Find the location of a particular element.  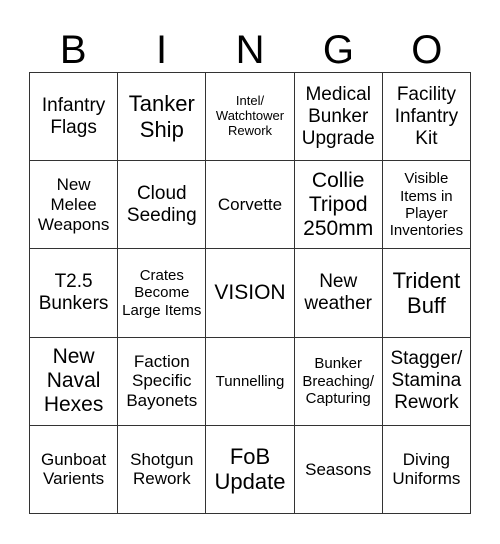

bingo-cell: Gunboat Varients is located at coordinates (74, 469).